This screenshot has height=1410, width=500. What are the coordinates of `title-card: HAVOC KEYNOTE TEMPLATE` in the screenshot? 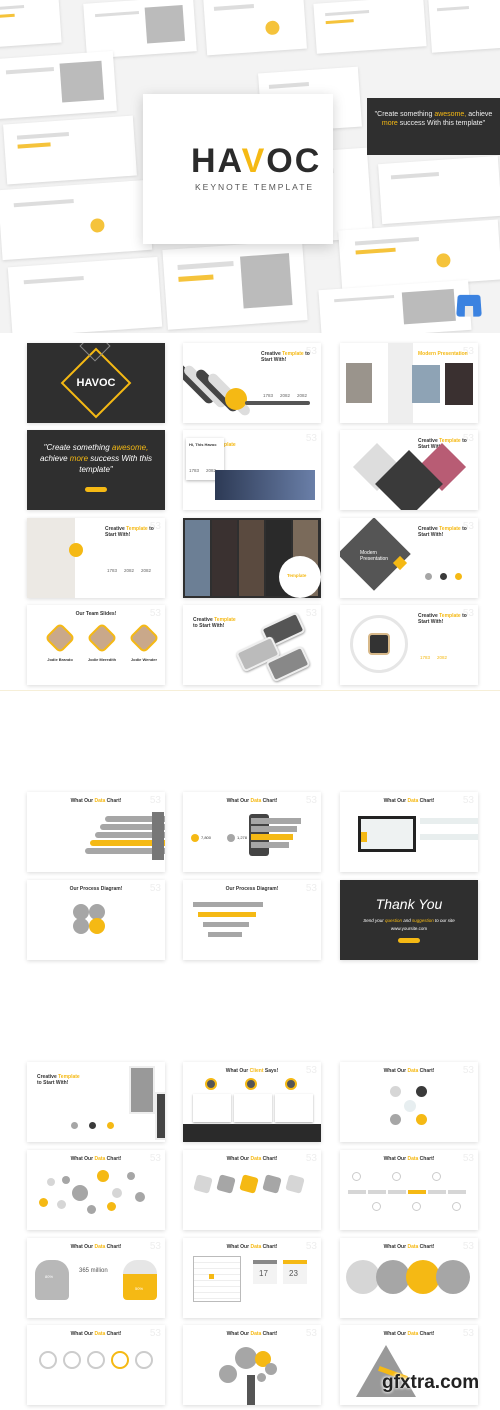 It's located at (238, 169).